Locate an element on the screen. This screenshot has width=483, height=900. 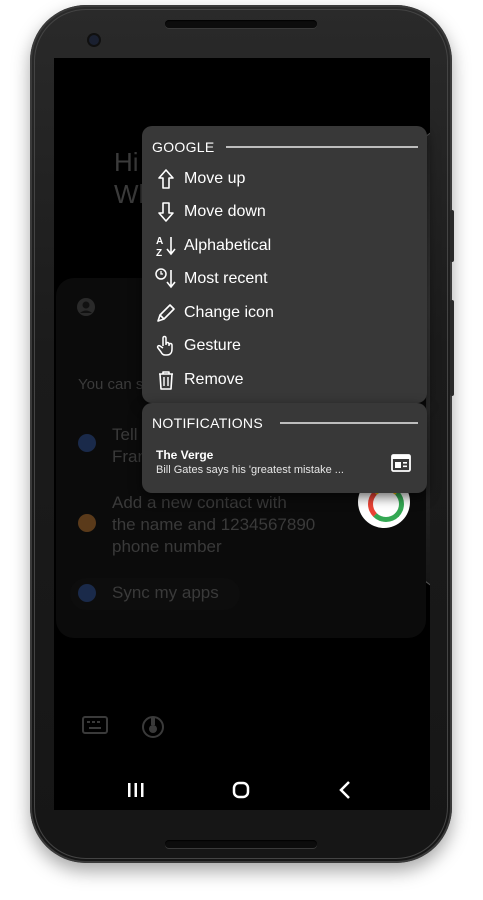
menu-item-label: Alphabetical is located at coordinates (228, 245).